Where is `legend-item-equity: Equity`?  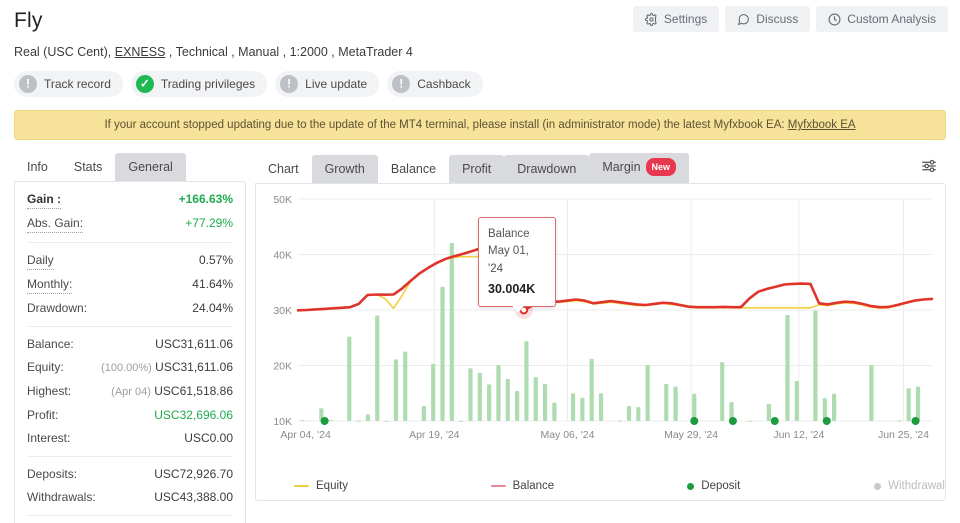 legend-item-equity: Equity is located at coordinates (392, 486).